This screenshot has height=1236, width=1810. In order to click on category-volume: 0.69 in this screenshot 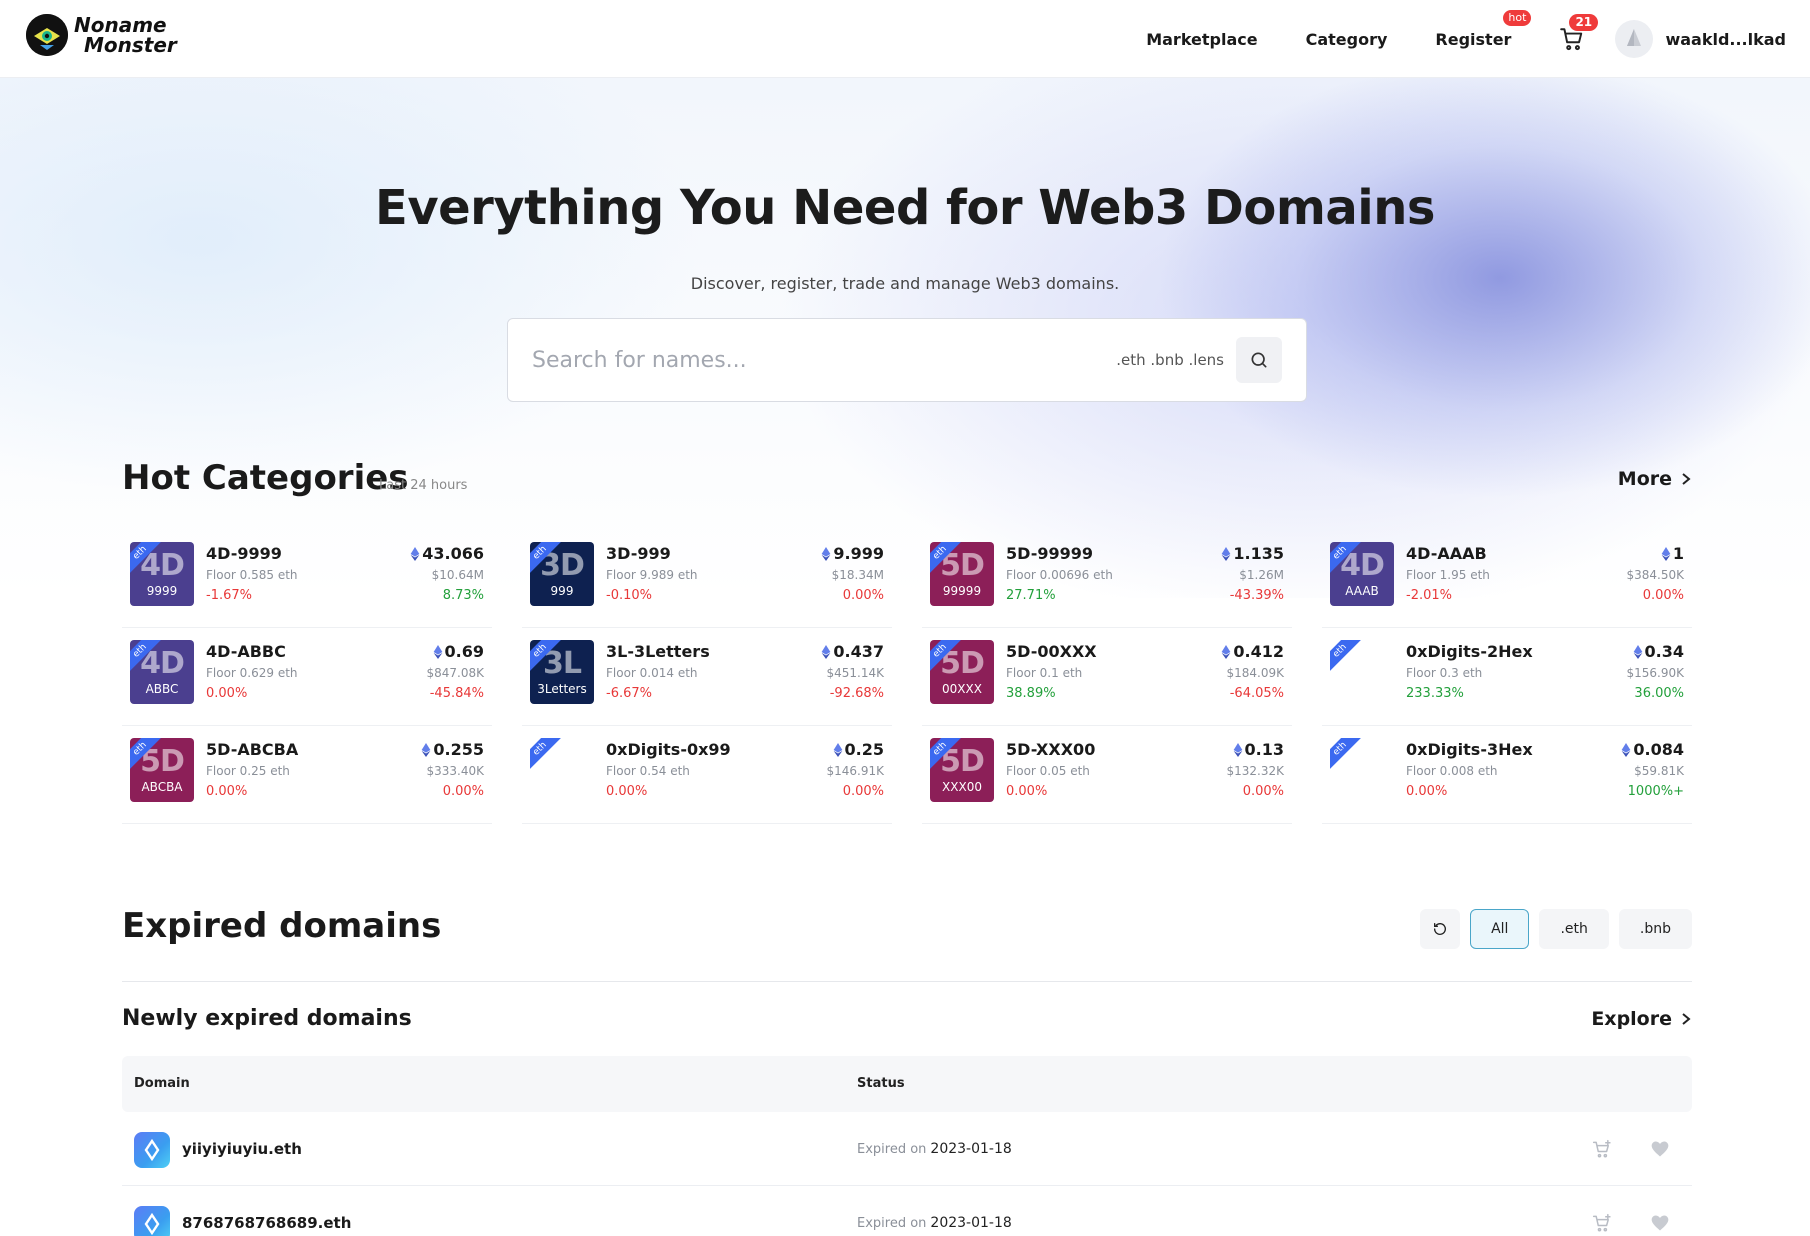, I will do `click(458, 651)`.